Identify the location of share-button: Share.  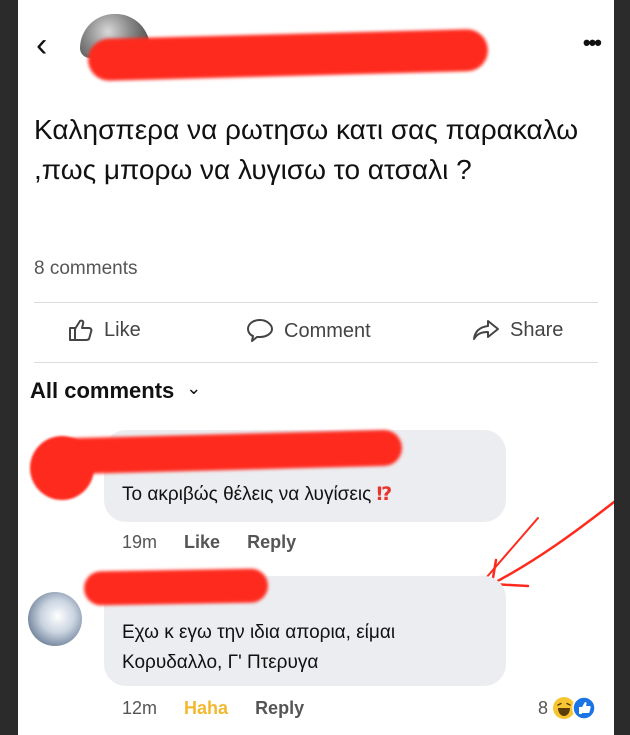
(517, 330).